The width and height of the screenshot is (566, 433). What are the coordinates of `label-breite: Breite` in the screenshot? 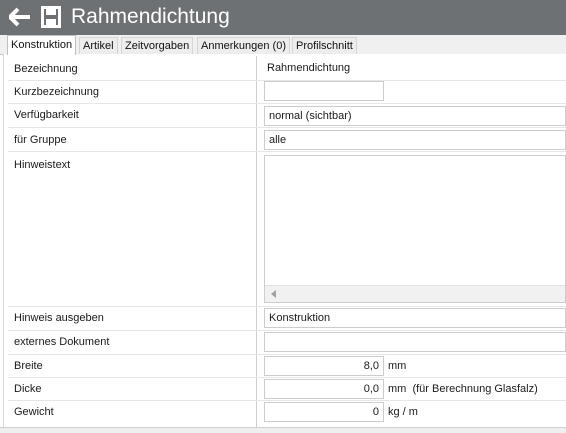 It's located at (28, 366).